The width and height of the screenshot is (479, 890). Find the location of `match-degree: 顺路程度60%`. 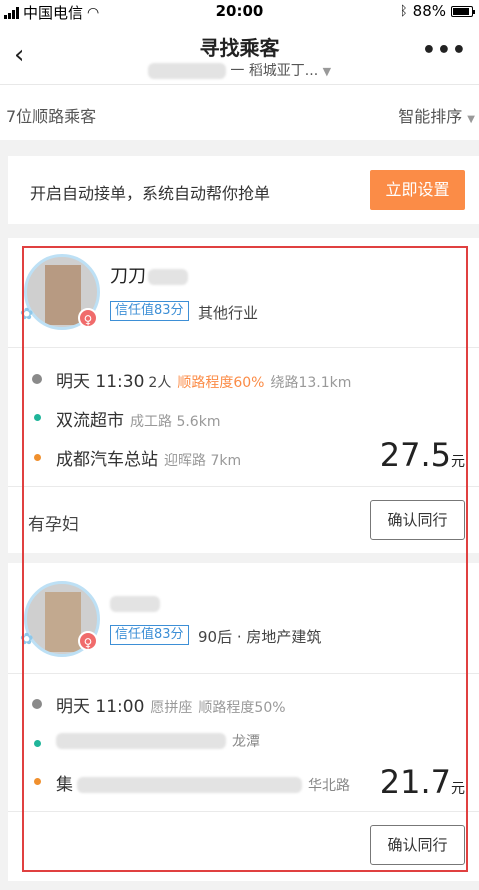

match-degree: 顺路程度60% is located at coordinates (221, 383).